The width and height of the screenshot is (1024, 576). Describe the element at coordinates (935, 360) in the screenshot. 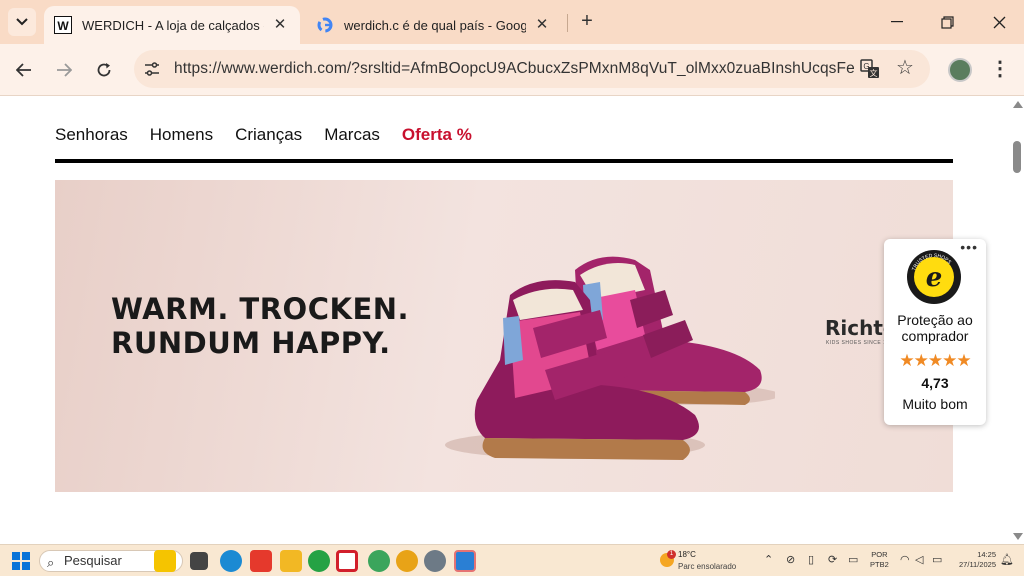

I see `rating-stars-icon: ★★★★★` at that location.